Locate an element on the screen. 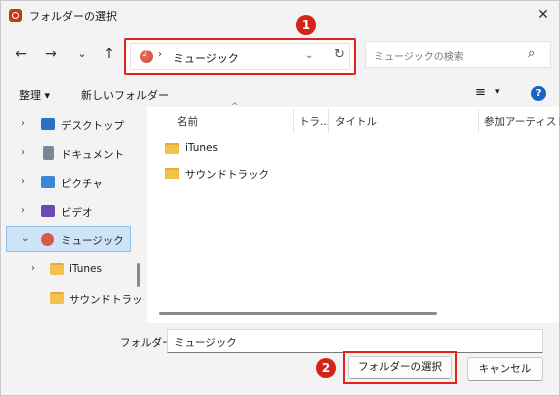 The height and width of the screenshot is (396, 560). tree-item-soundtrack: サウンドトラック is located at coordinates (75, 299).